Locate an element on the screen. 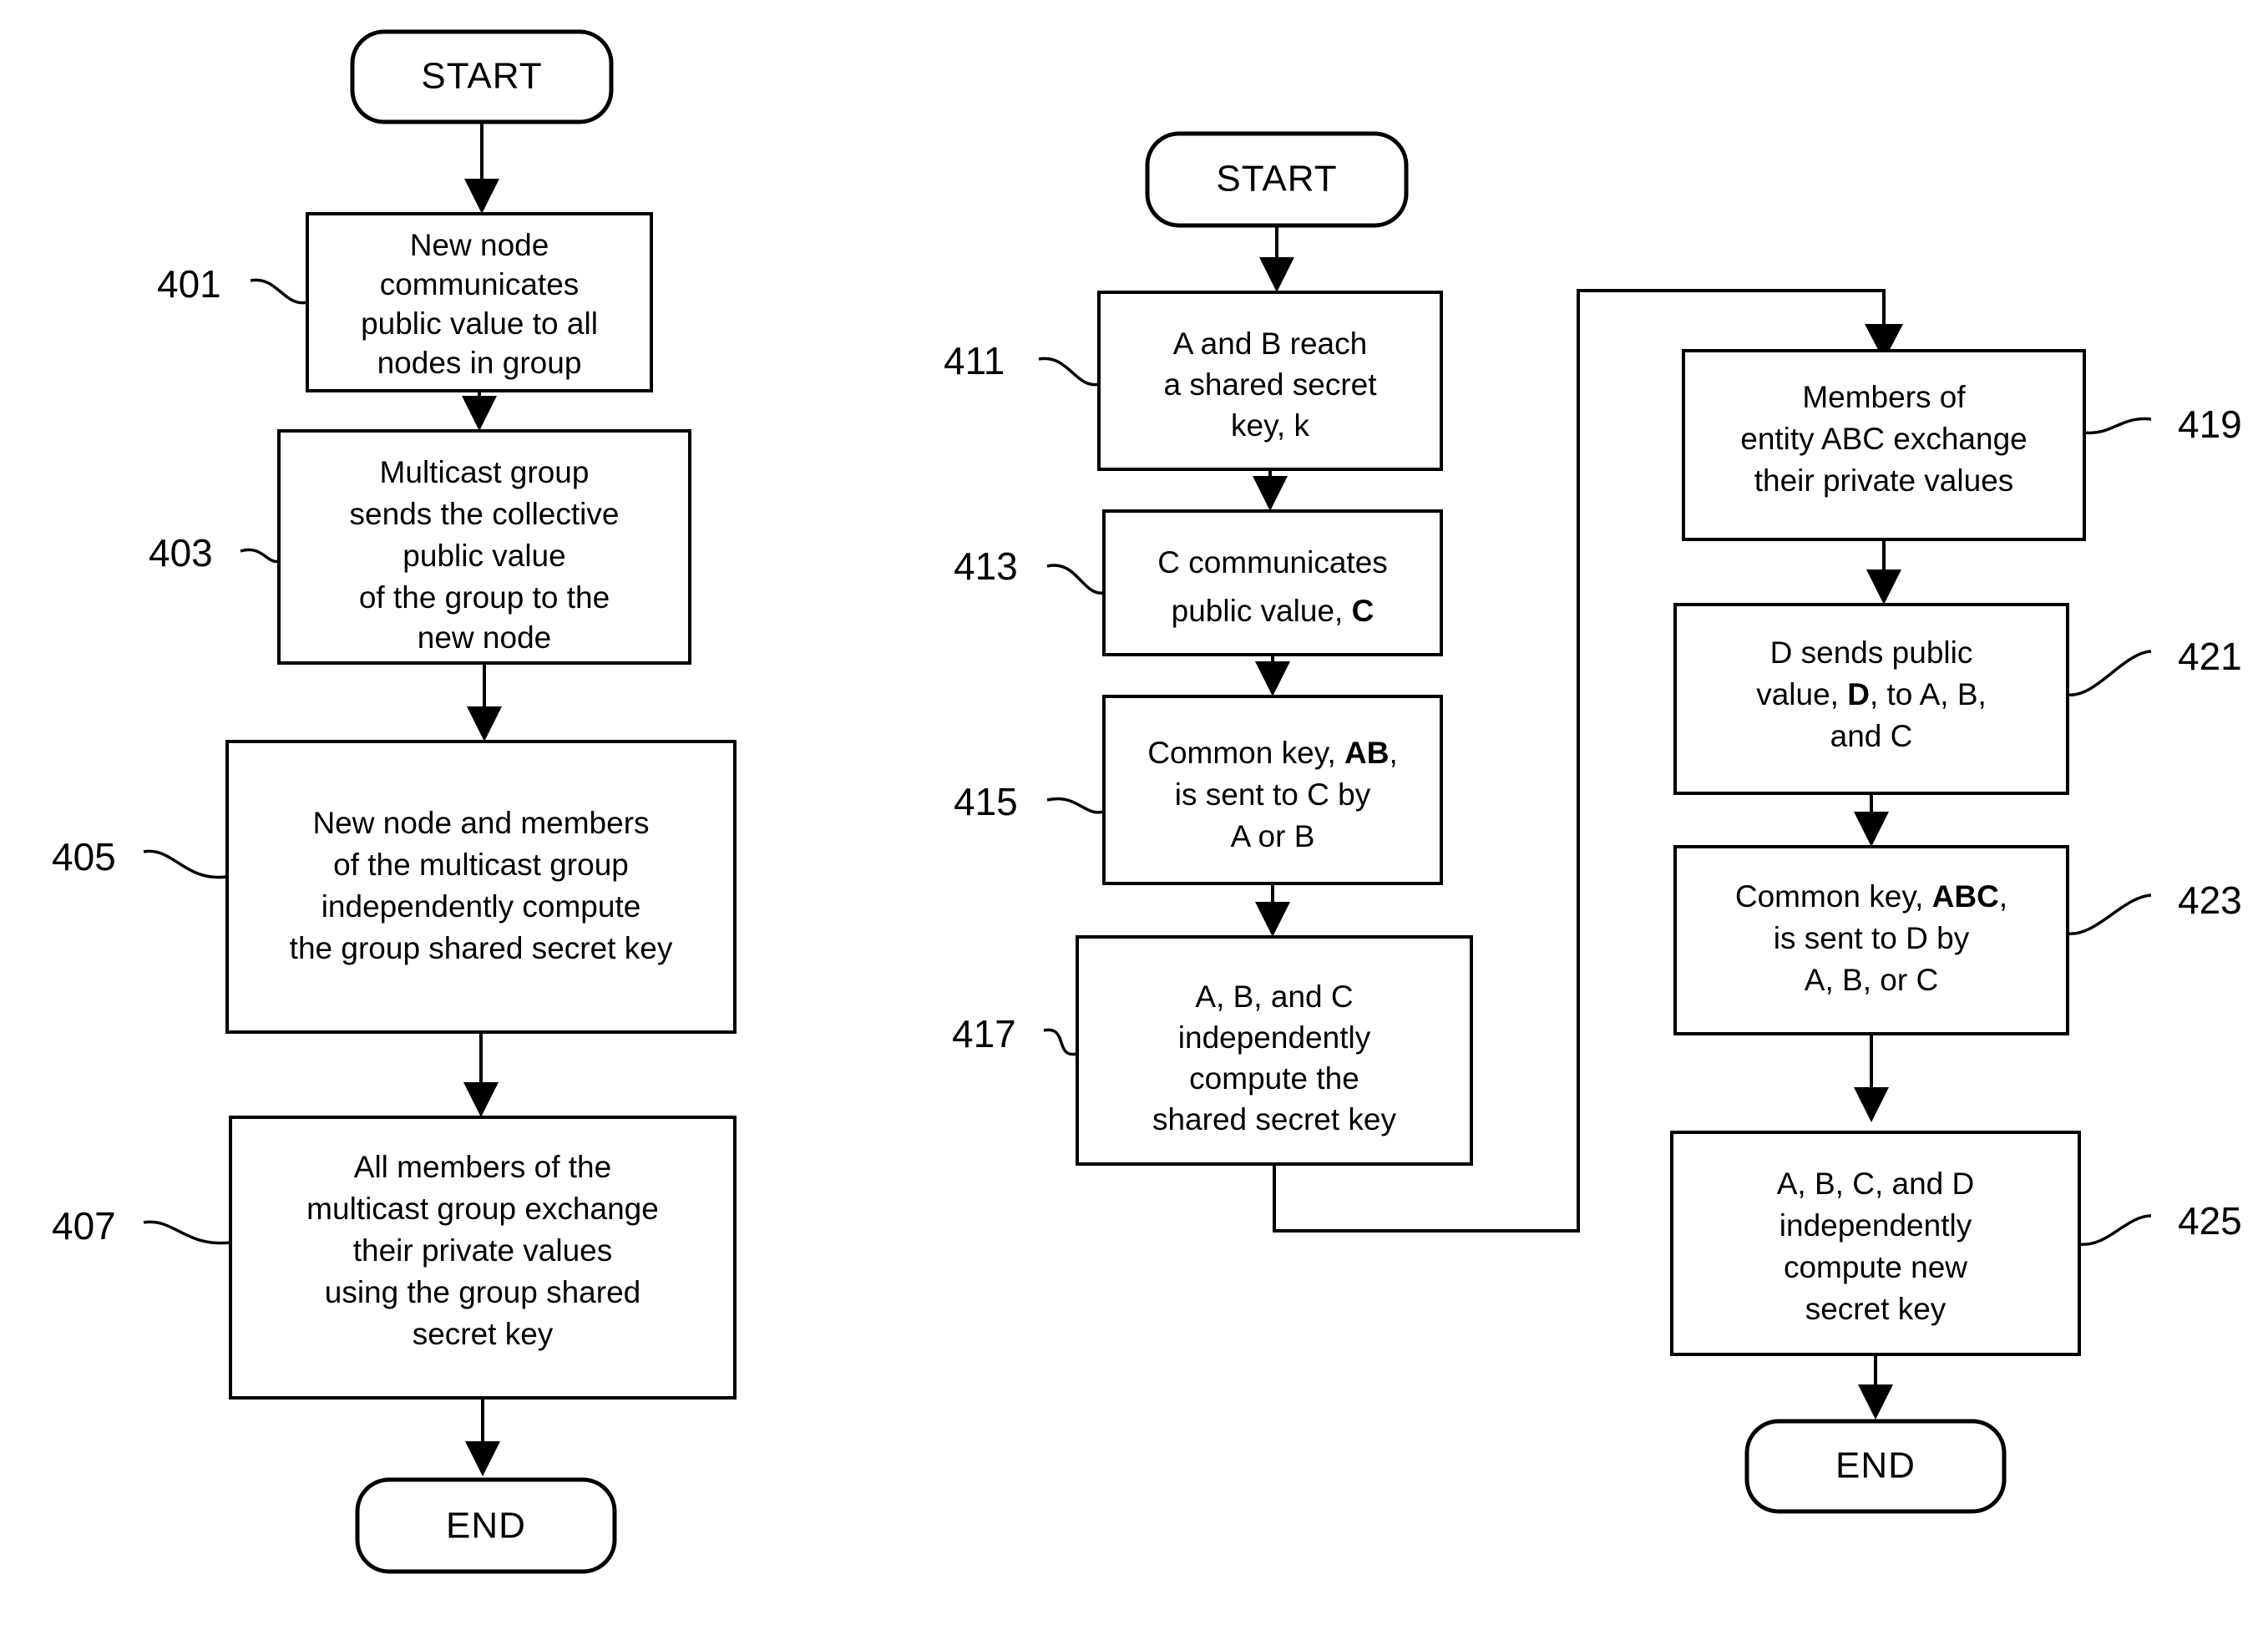 This screenshot has height=1640, width=2268. box-417-line-2: independently is located at coordinates (1274, 1037).